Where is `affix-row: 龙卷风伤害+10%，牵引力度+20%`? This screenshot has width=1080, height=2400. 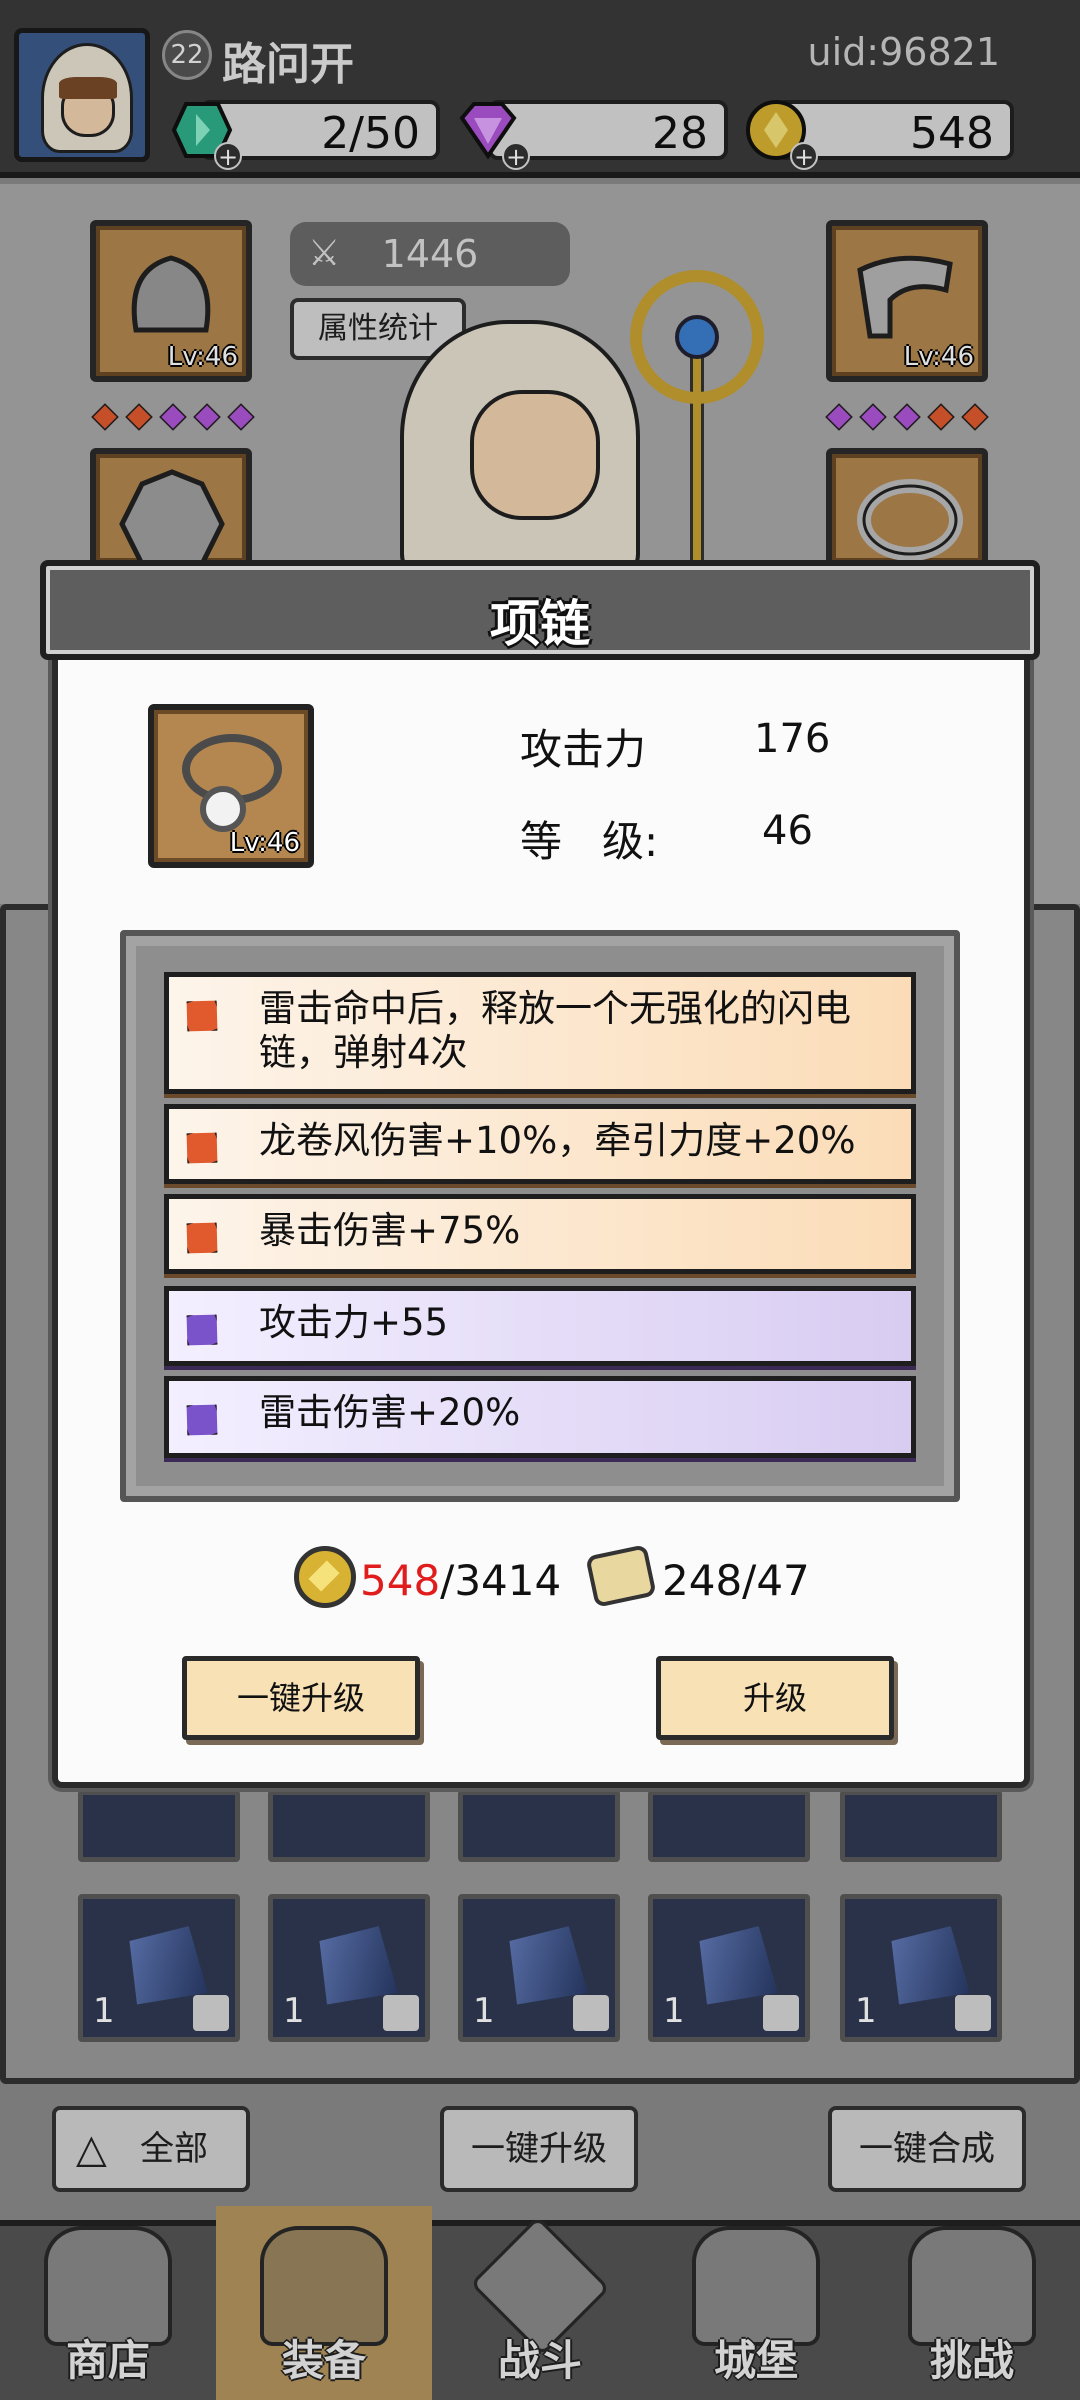
affix-row: 龙卷风伤害+10%，牵引力度+20% is located at coordinates (540, 1144).